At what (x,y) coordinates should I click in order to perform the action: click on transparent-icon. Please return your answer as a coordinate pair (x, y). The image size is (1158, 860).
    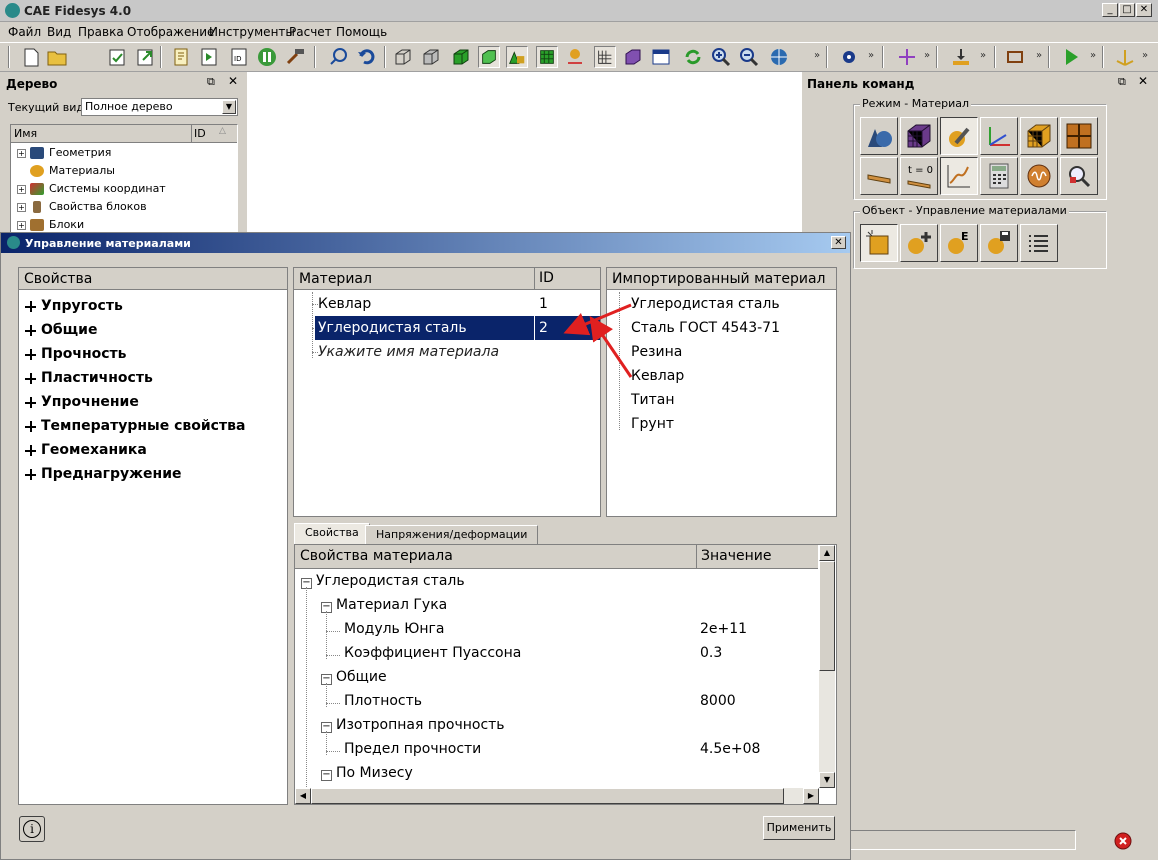
    Looking at the image, I should click on (489, 57).